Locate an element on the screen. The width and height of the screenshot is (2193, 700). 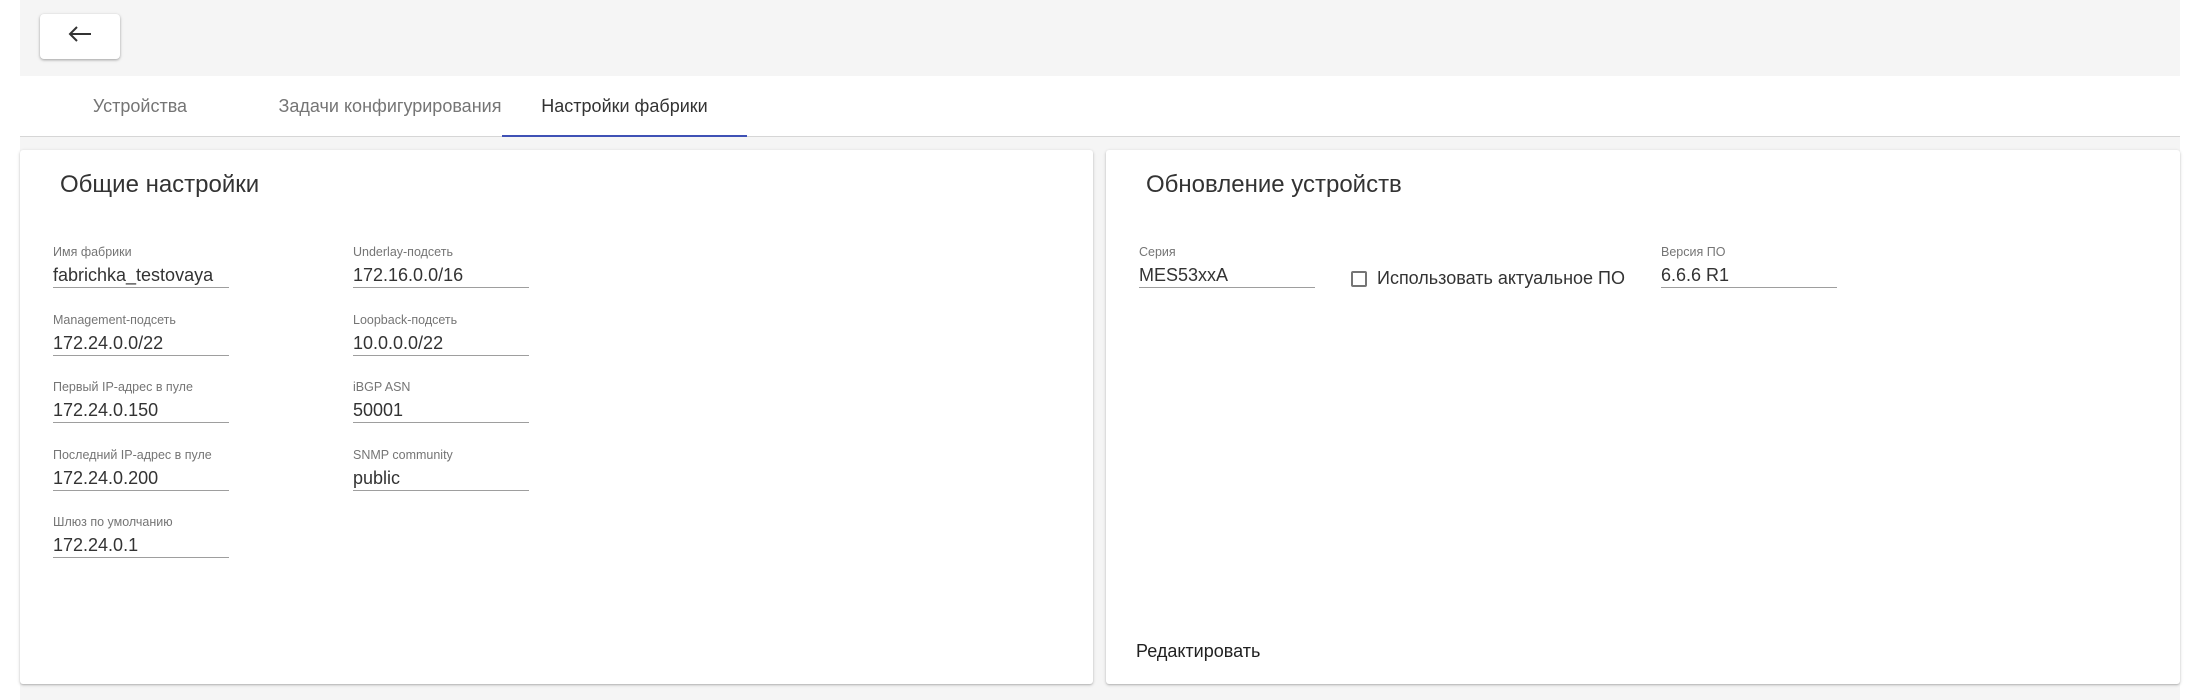
edit-button: Редактировать is located at coordinates (1198, 651).